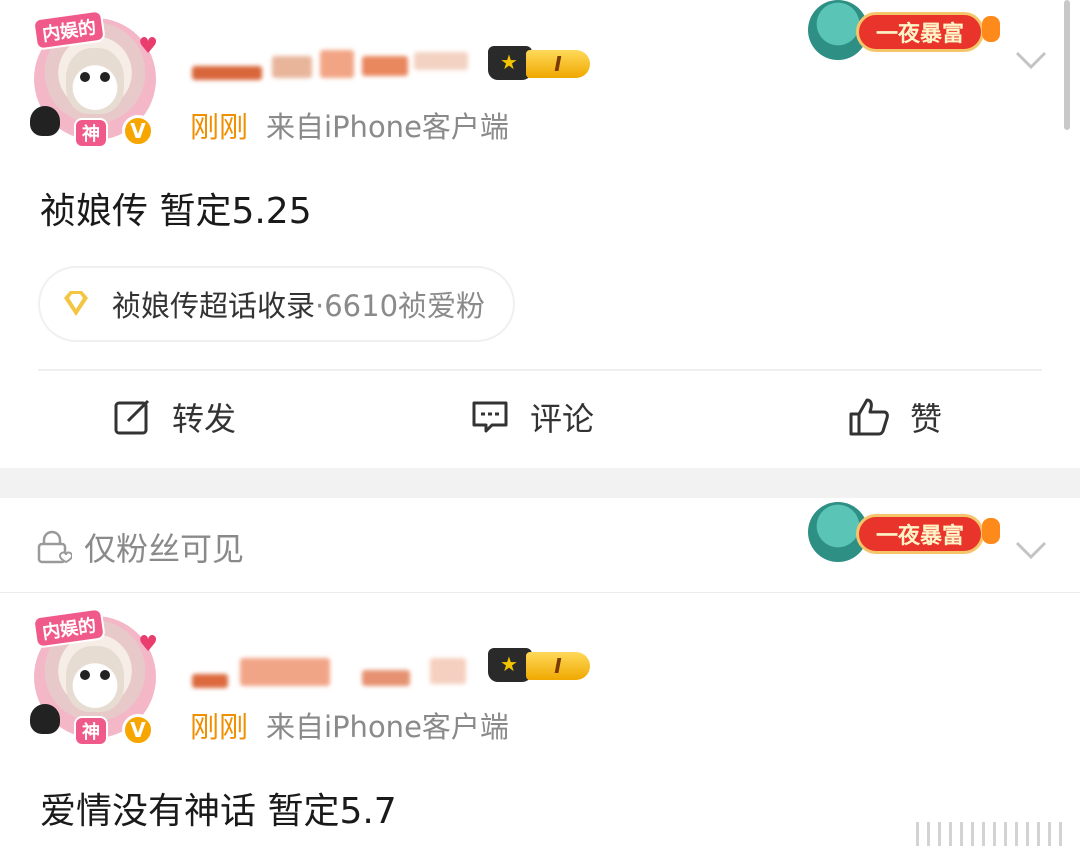  I want to click on post-separator, so click(540, 483).